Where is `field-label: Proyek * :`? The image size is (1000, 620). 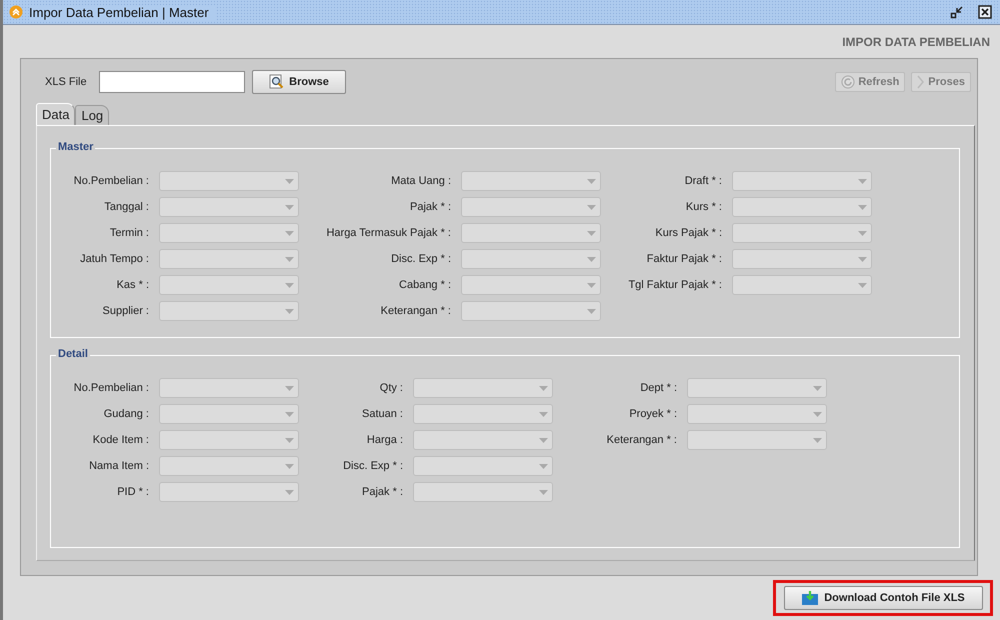
field-label: Proyek * : is located at coordinates (652, 414).